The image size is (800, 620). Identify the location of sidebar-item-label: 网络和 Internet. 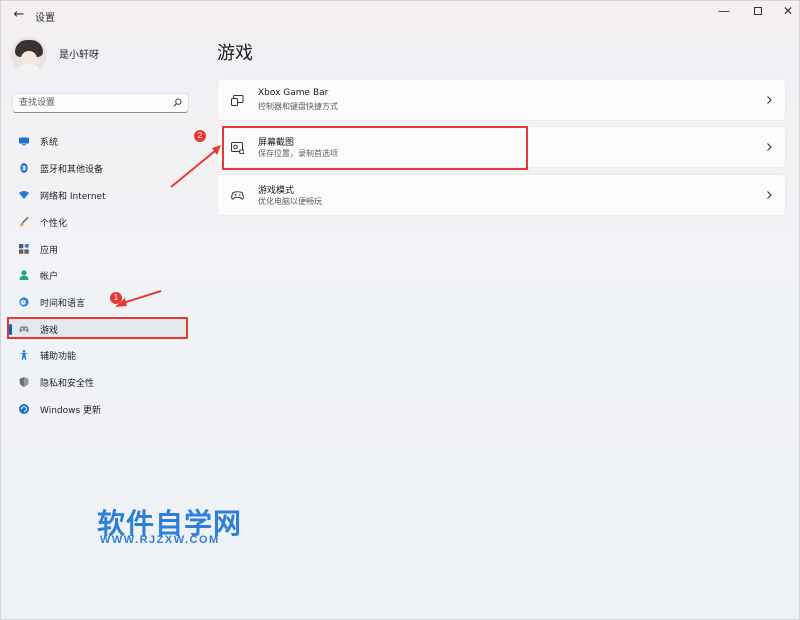
(73, 197).